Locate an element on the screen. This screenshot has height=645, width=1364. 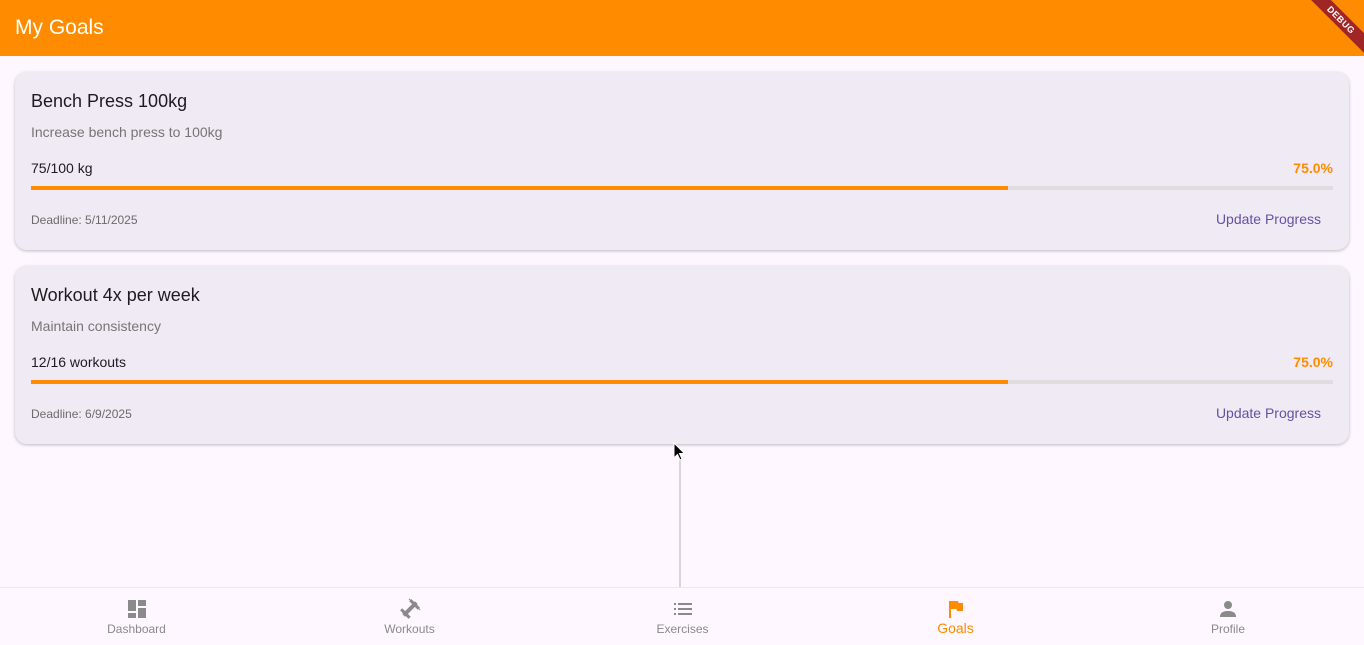
flag-icon is located at coordinates (956, 609).